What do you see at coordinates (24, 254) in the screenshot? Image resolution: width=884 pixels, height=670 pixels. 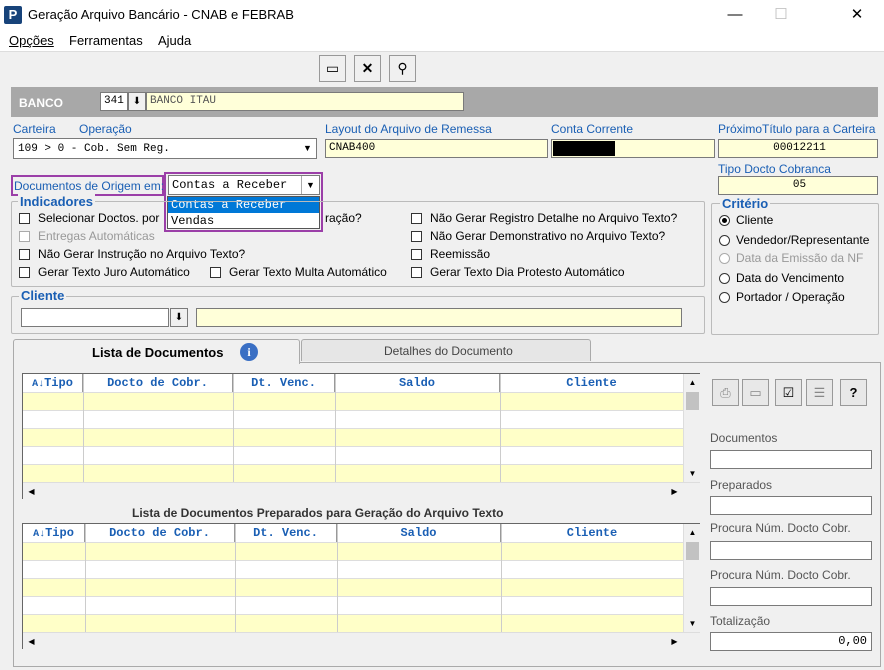 I see `nao-gerar-instrucao-checkbox` at bounding box center [24, 254].